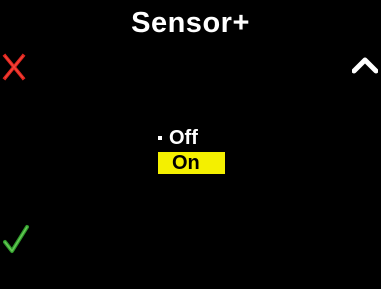 The width and height of the screenshot is (381, 289). I want to click on checkmark-icon, so click(16, 239).